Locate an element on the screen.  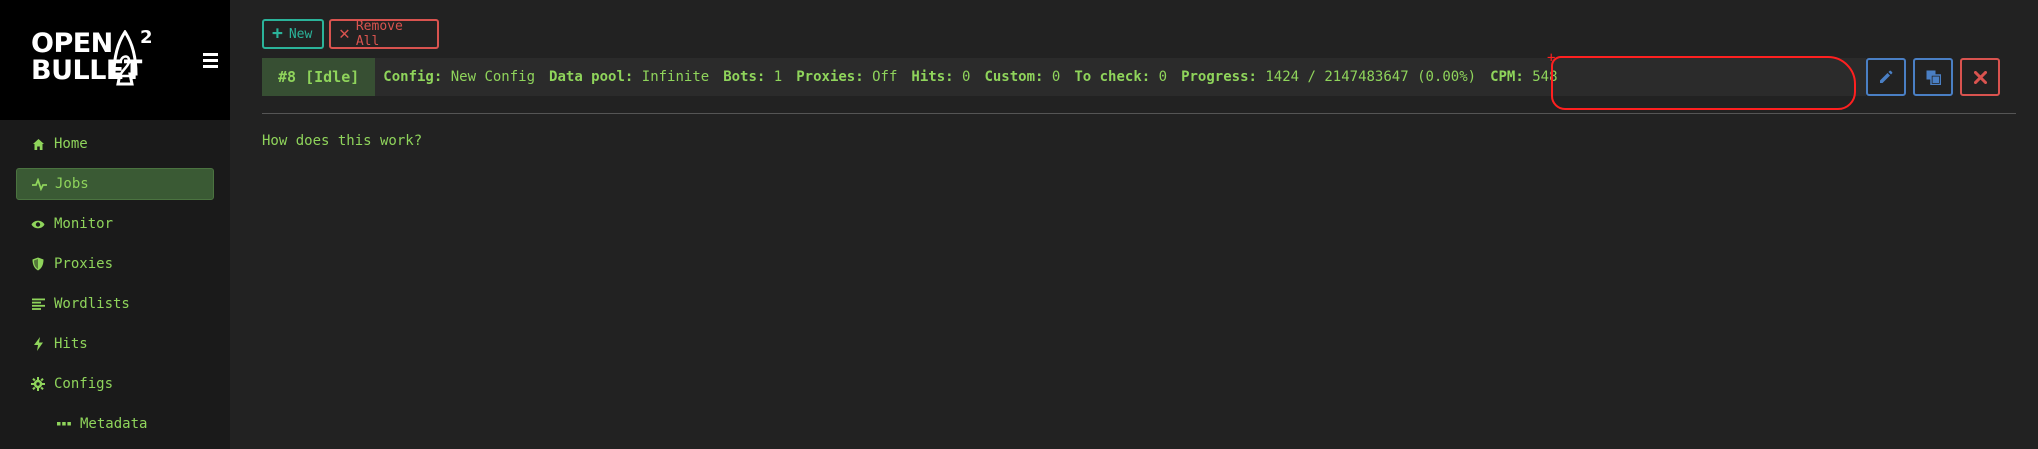
divider is located at coordinates (1139, 113).